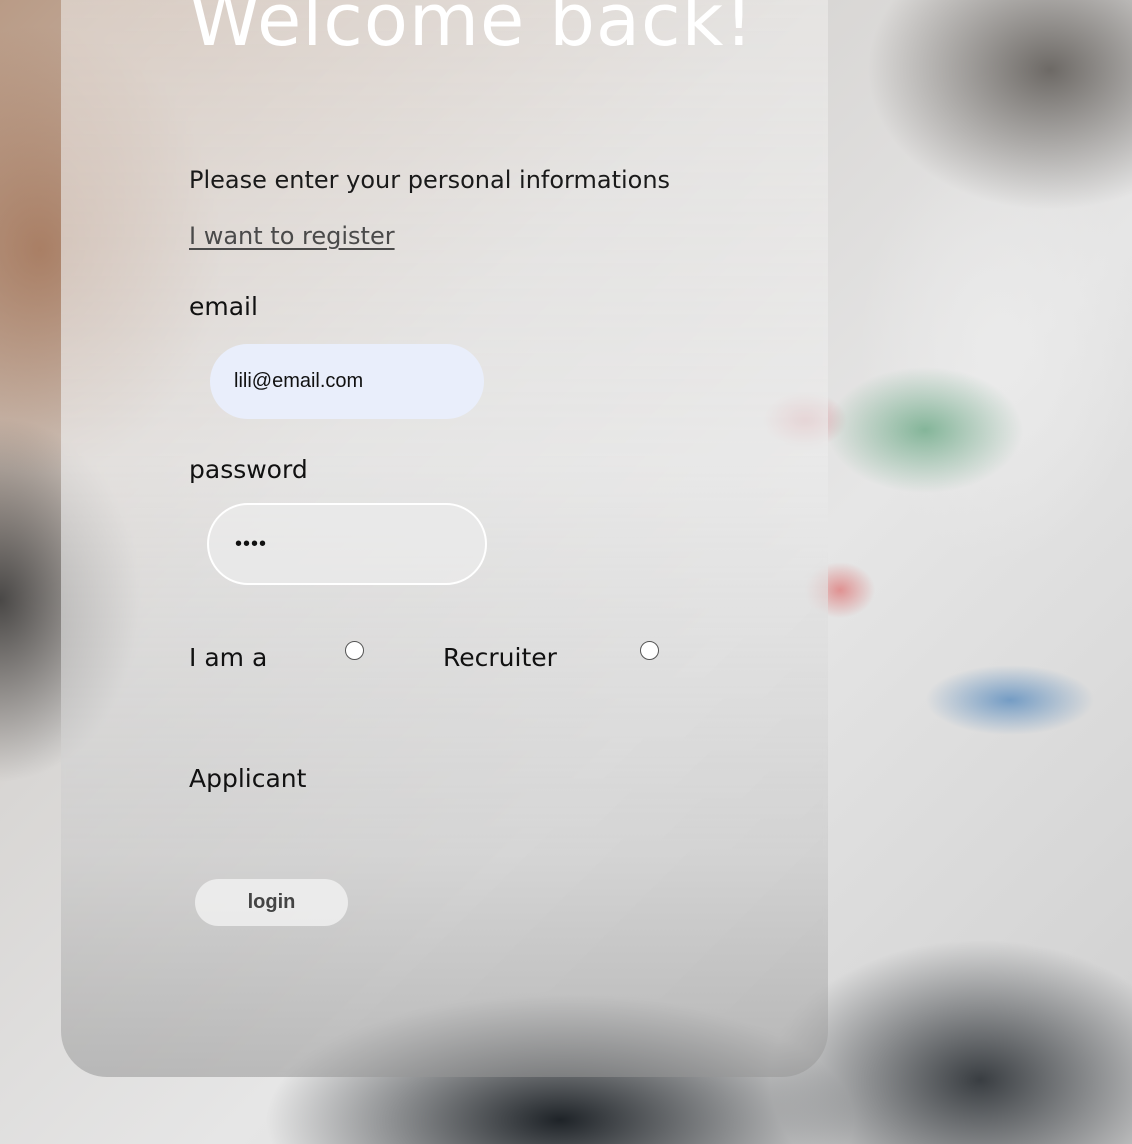  Describe the element at coordinates (347, 544) in the screenshot. I see `password-field: ••••` at that location.